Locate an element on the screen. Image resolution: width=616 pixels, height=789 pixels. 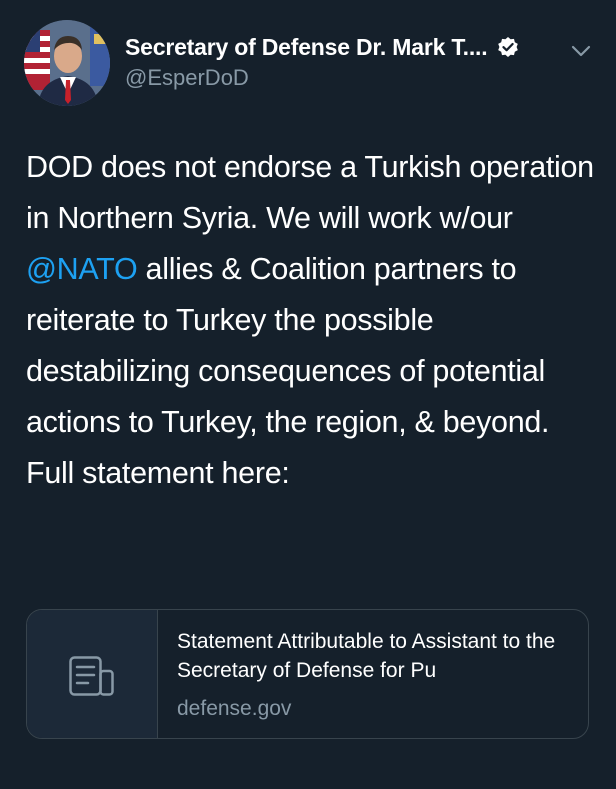
mention-link: @NATO is located at coordinates (82, 269).